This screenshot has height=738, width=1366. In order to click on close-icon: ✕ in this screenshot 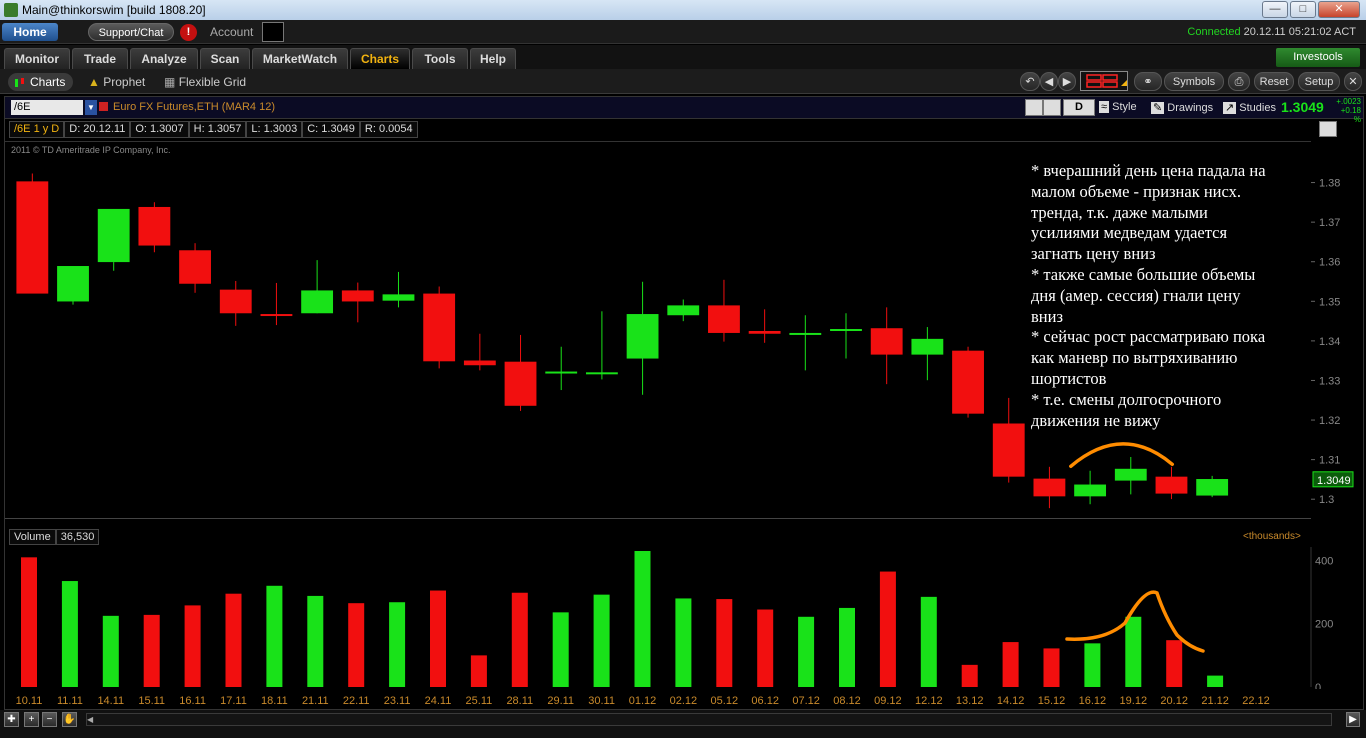, I will do `click(1339, 9)`.